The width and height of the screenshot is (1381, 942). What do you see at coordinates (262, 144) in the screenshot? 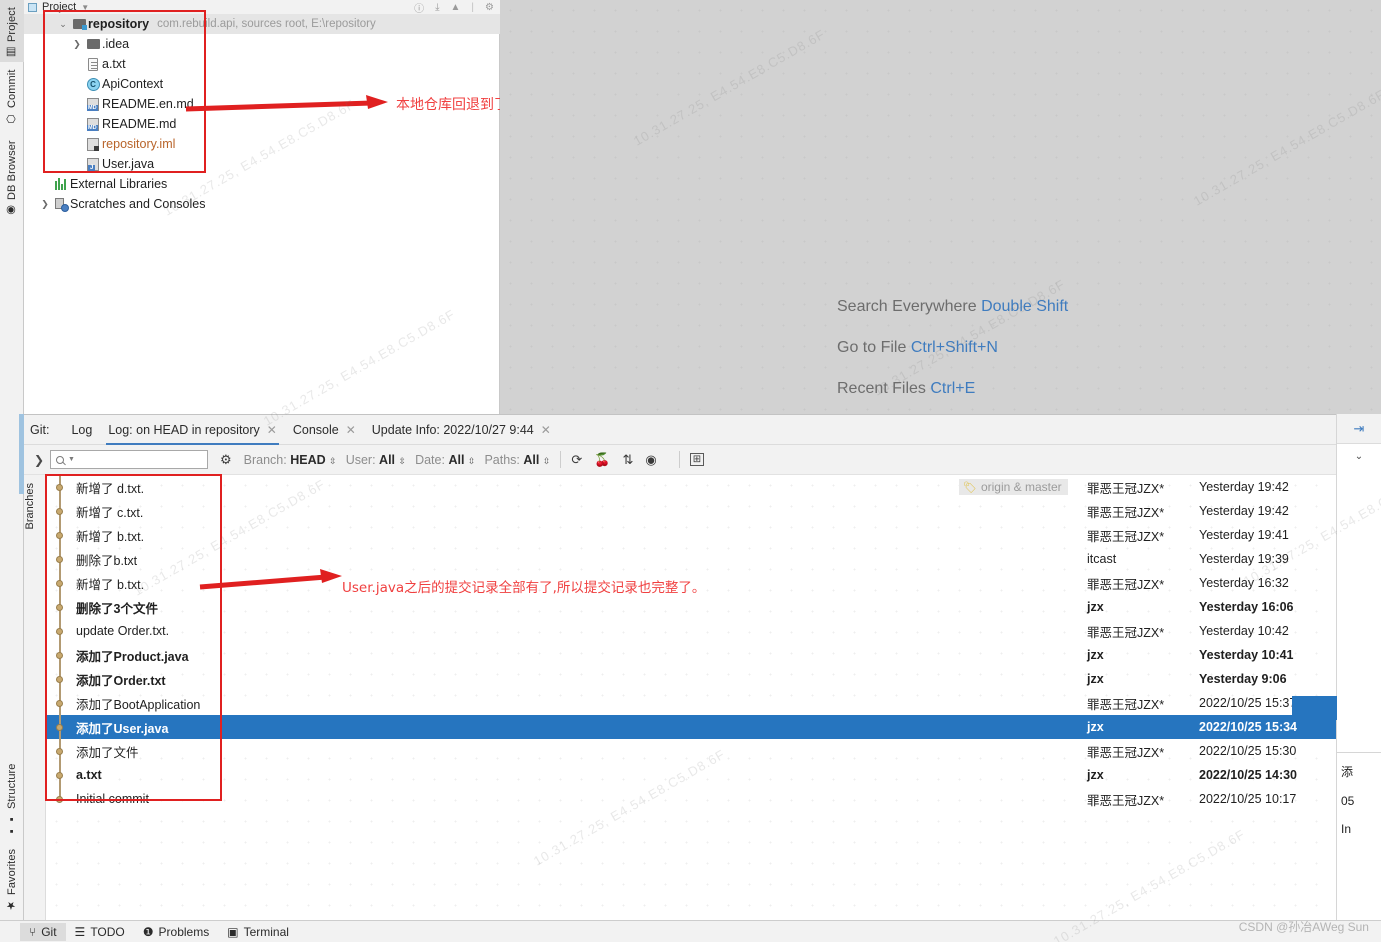
I see `tree-node-repository-iml: repository.iml` at bounding box center [262, 144].